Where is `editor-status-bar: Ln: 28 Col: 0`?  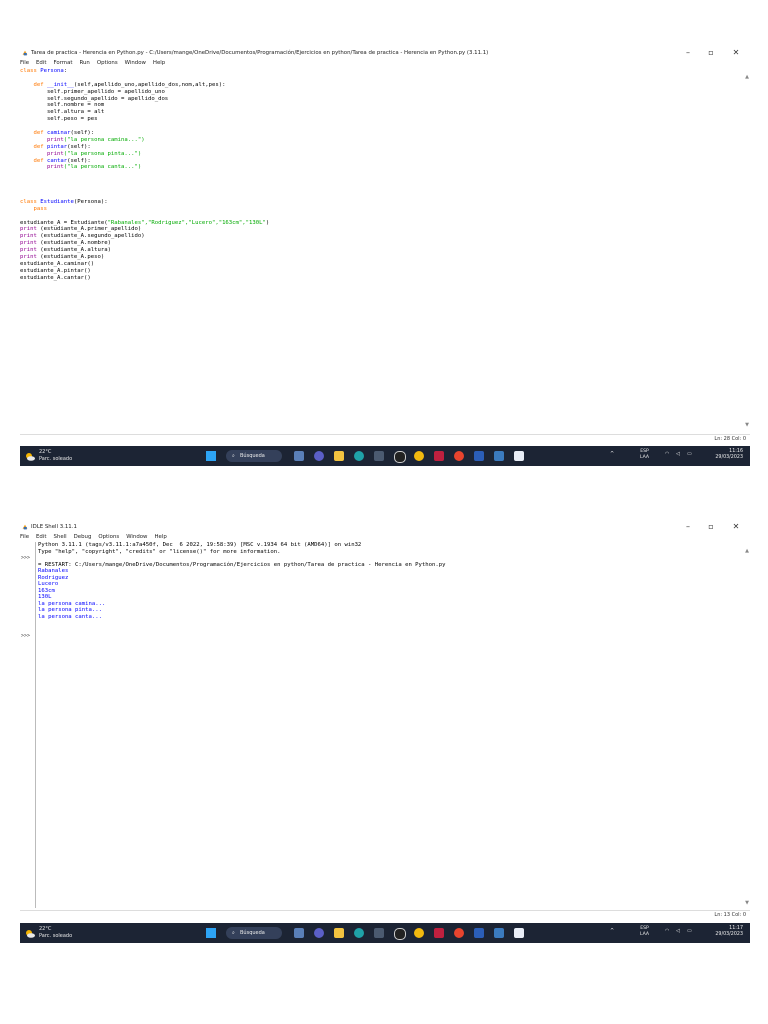 editor-status-bar: Ln: 28 Col: 0 is located at coordinates (385, 439).